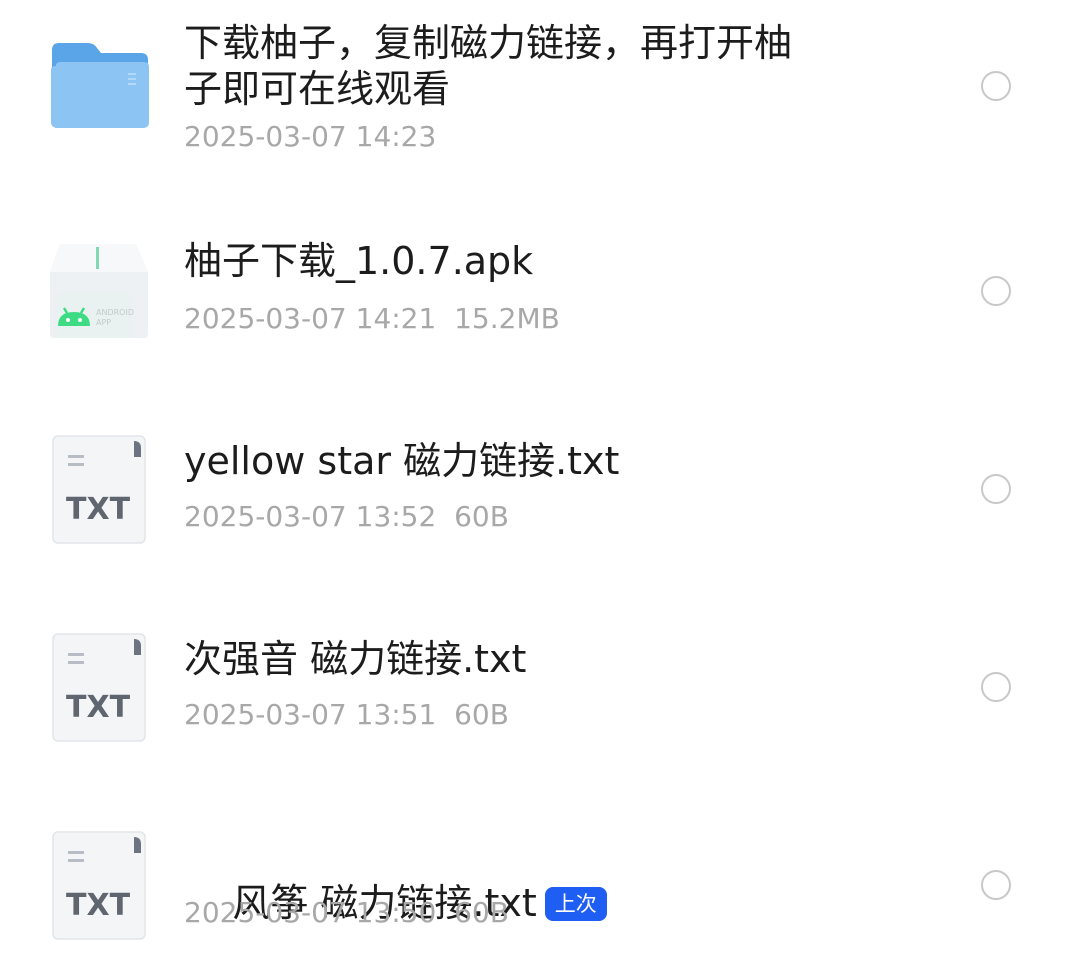  I want to click on file-meta: 2025-03-07 14:21 15.2MB, so click(372, 318).